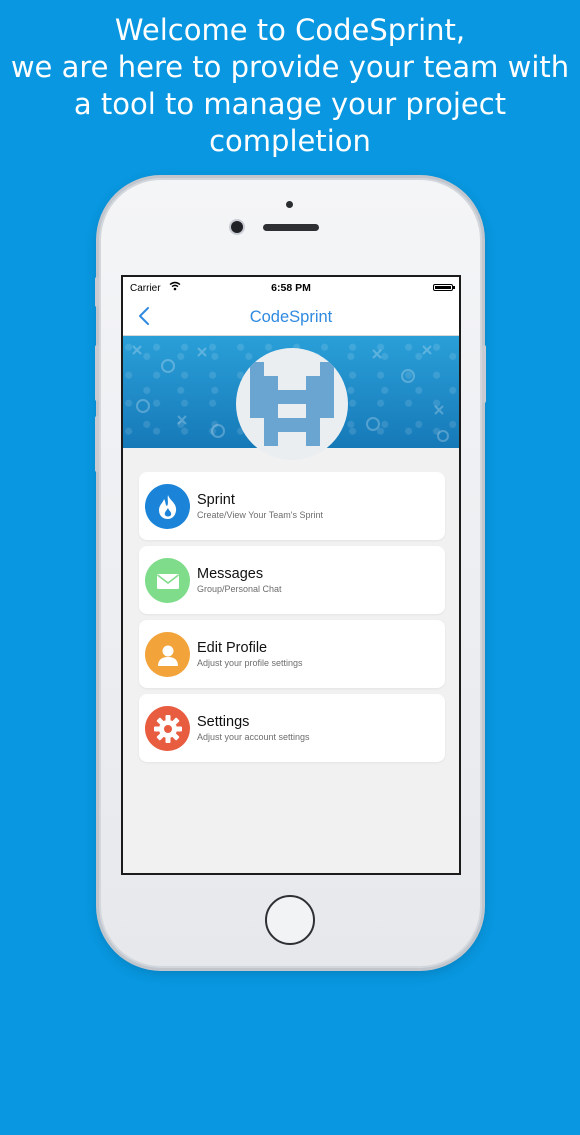 This screenshot has height=1135, width=580. I want to click on avatar, so click(292, 404).